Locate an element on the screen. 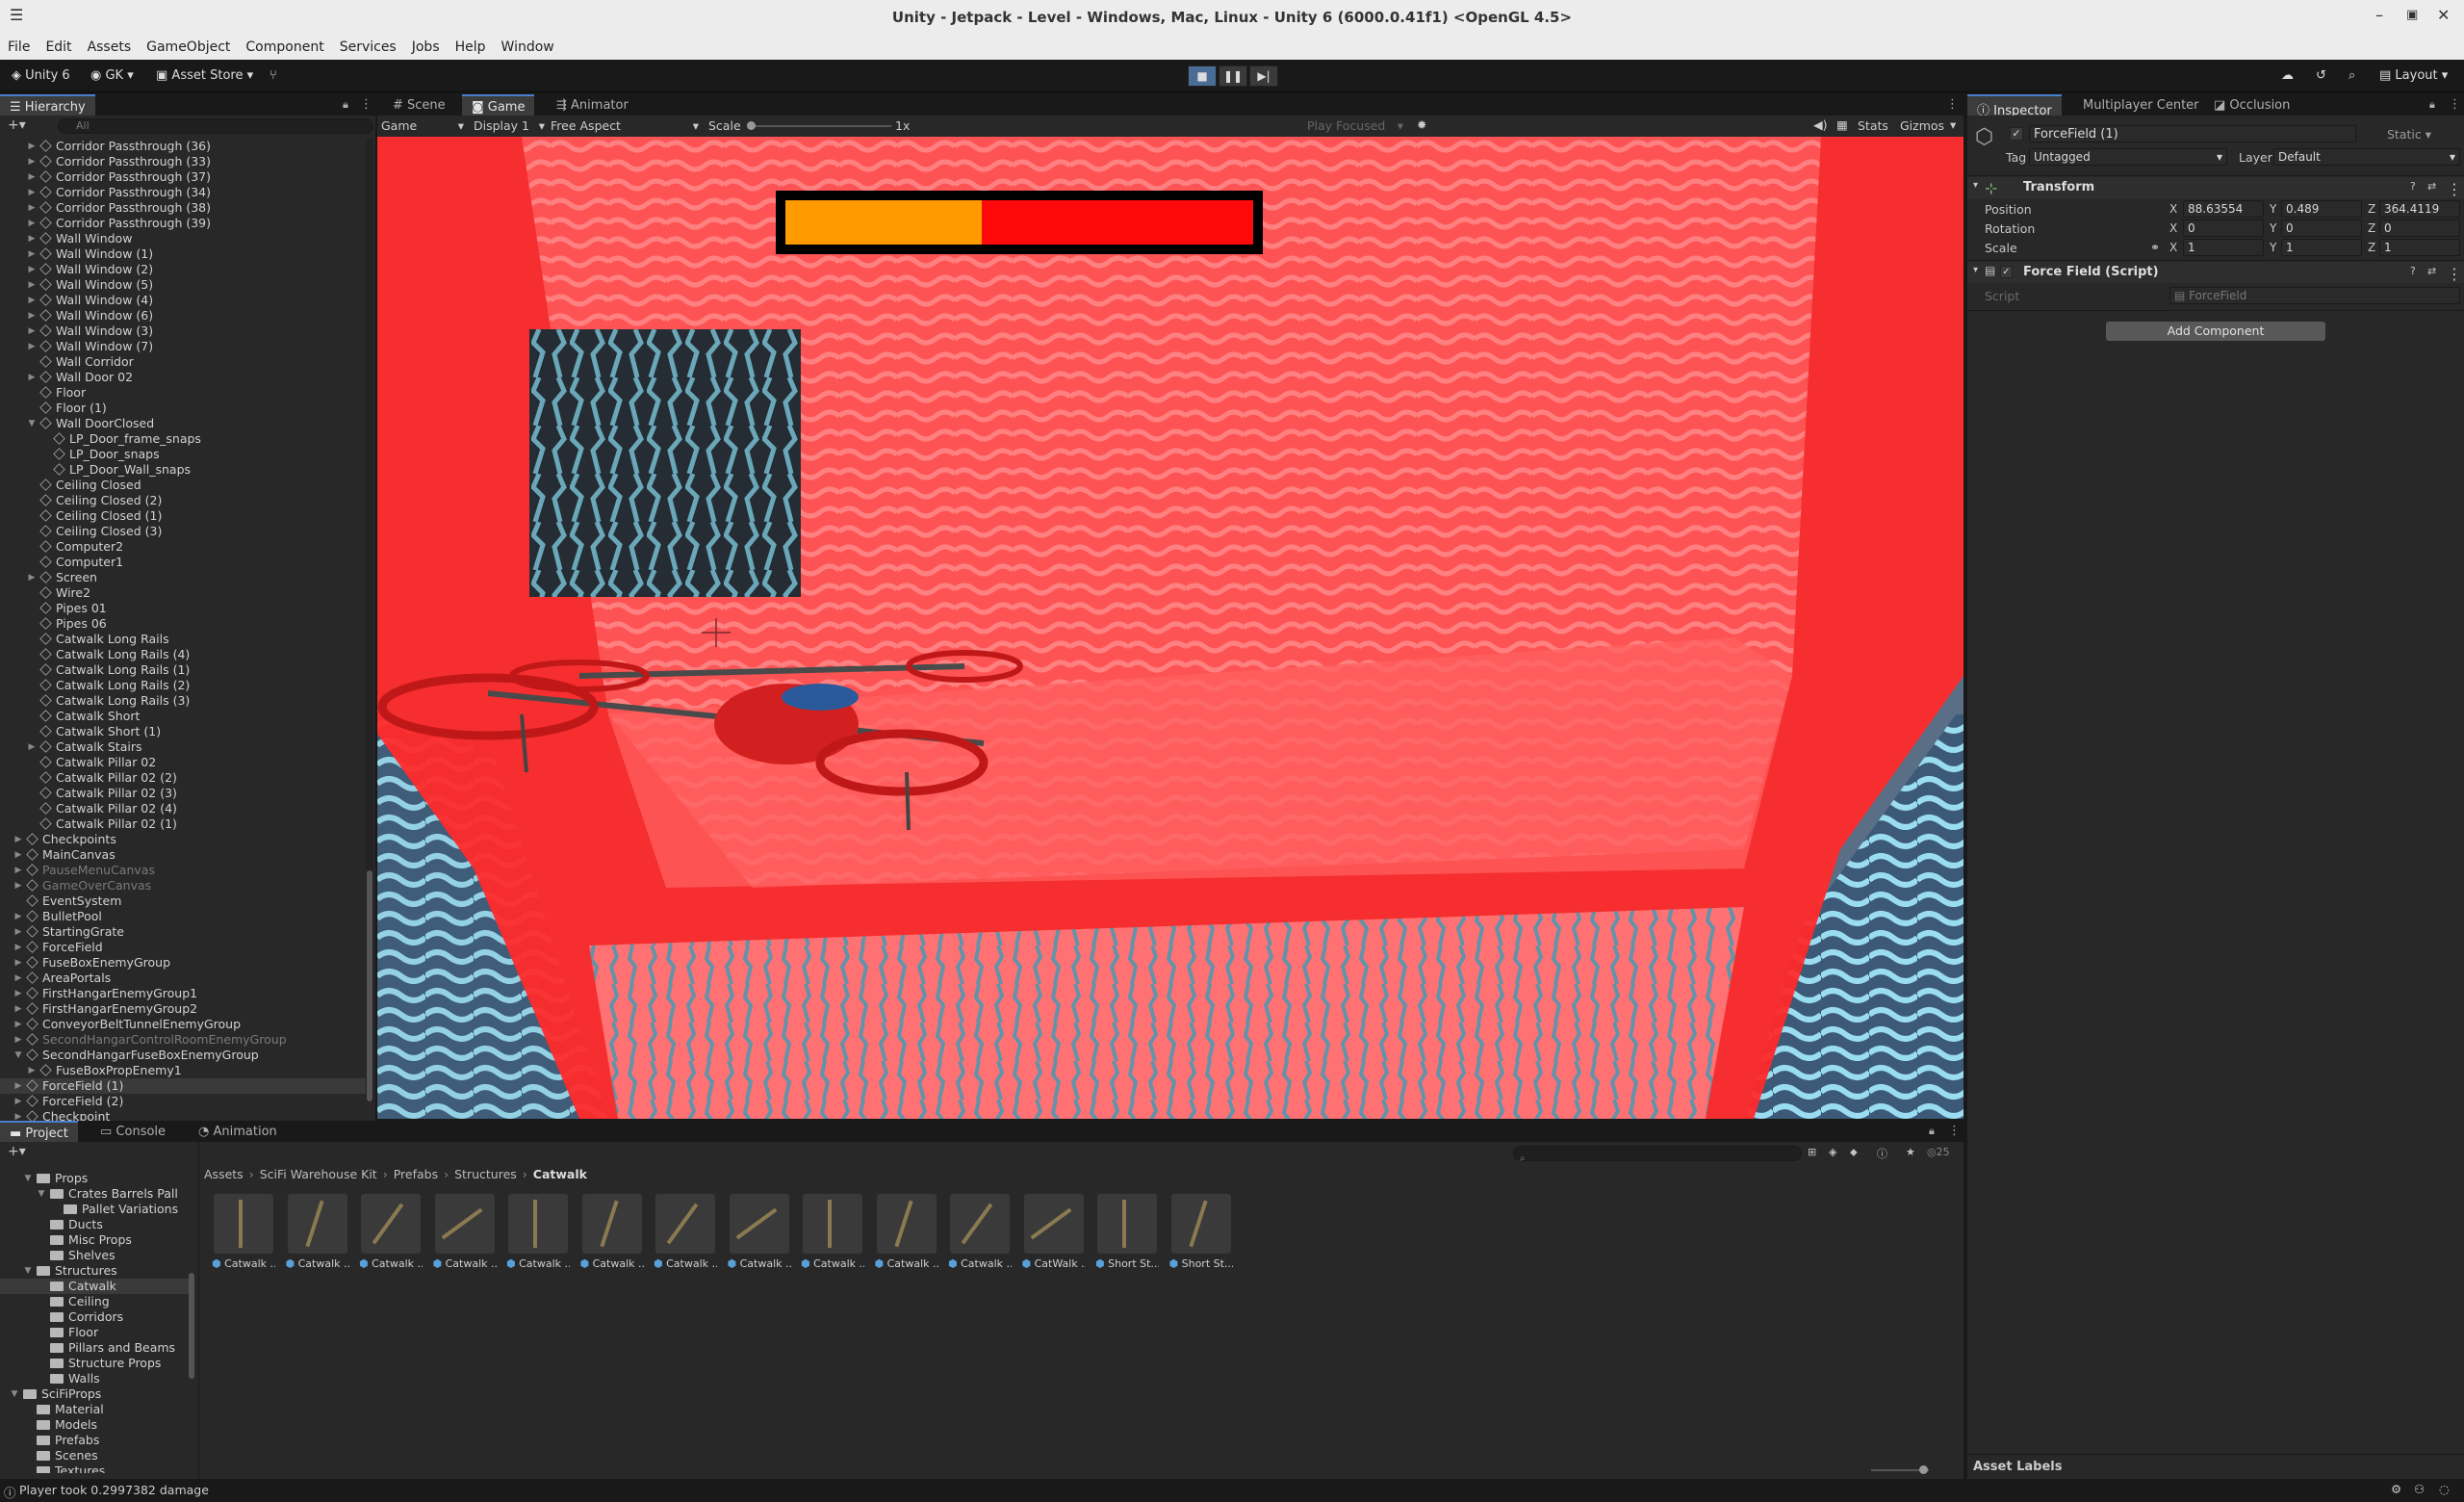 This screenshot has height=1502, width=2464. menu-services: Services is located at coordinates (368, 45).